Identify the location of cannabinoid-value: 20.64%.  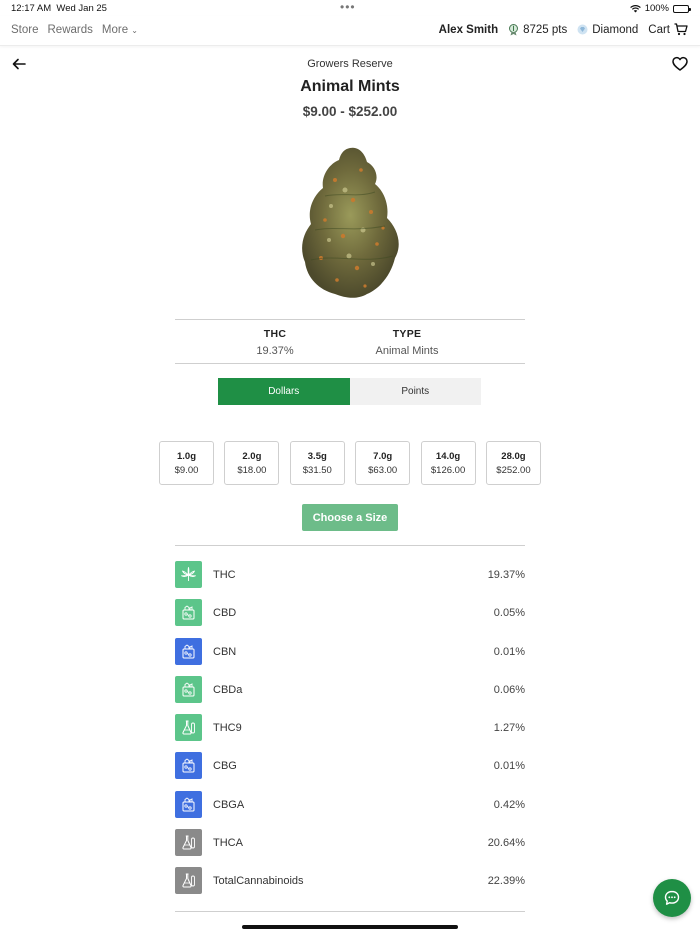
(506, 843).